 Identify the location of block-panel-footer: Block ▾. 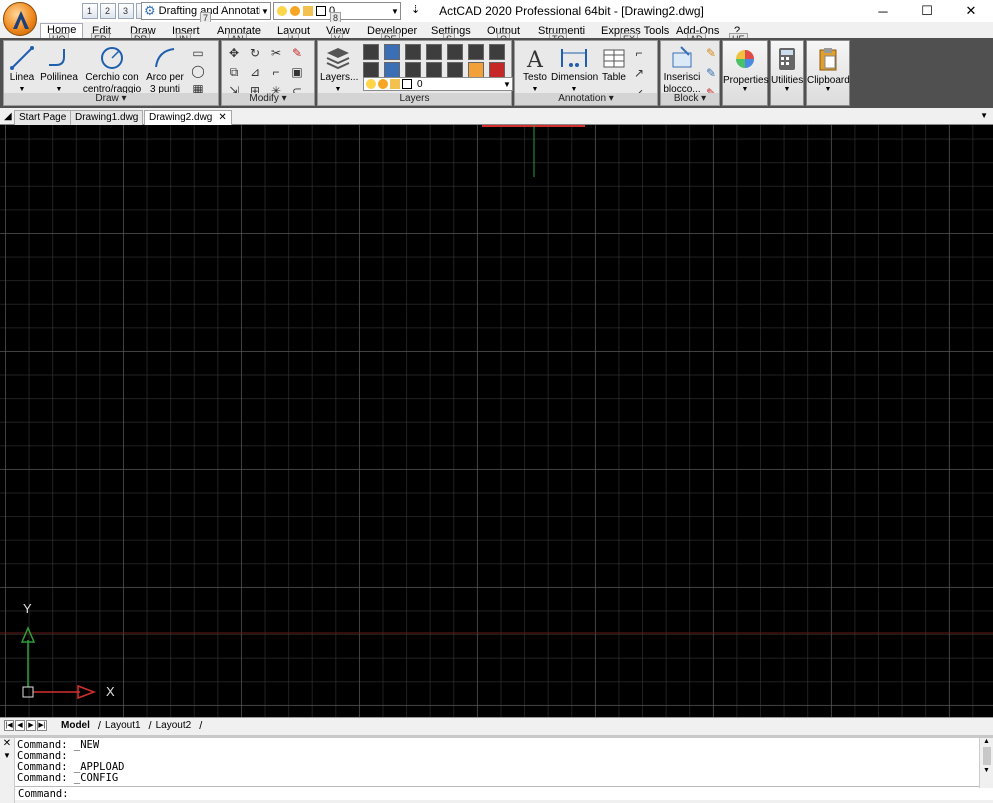
(690, 99).